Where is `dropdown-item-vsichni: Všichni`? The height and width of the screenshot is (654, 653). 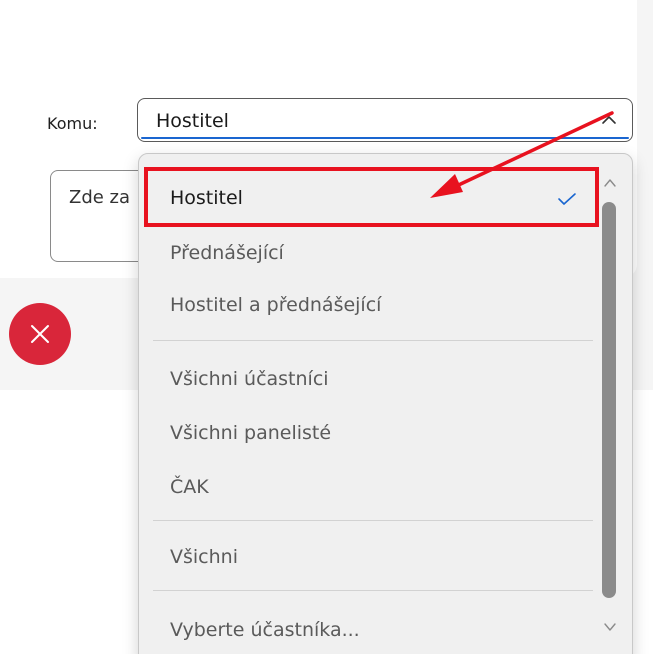 dropdown-item-vsichni: Všichni is located at coordinates (366, 559).